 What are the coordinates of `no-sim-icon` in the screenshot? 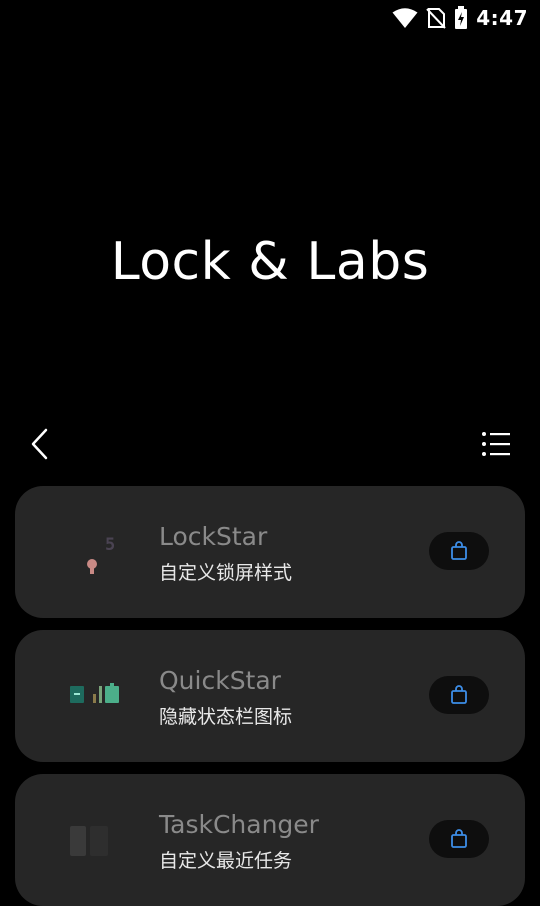 It's located at (436, 18).